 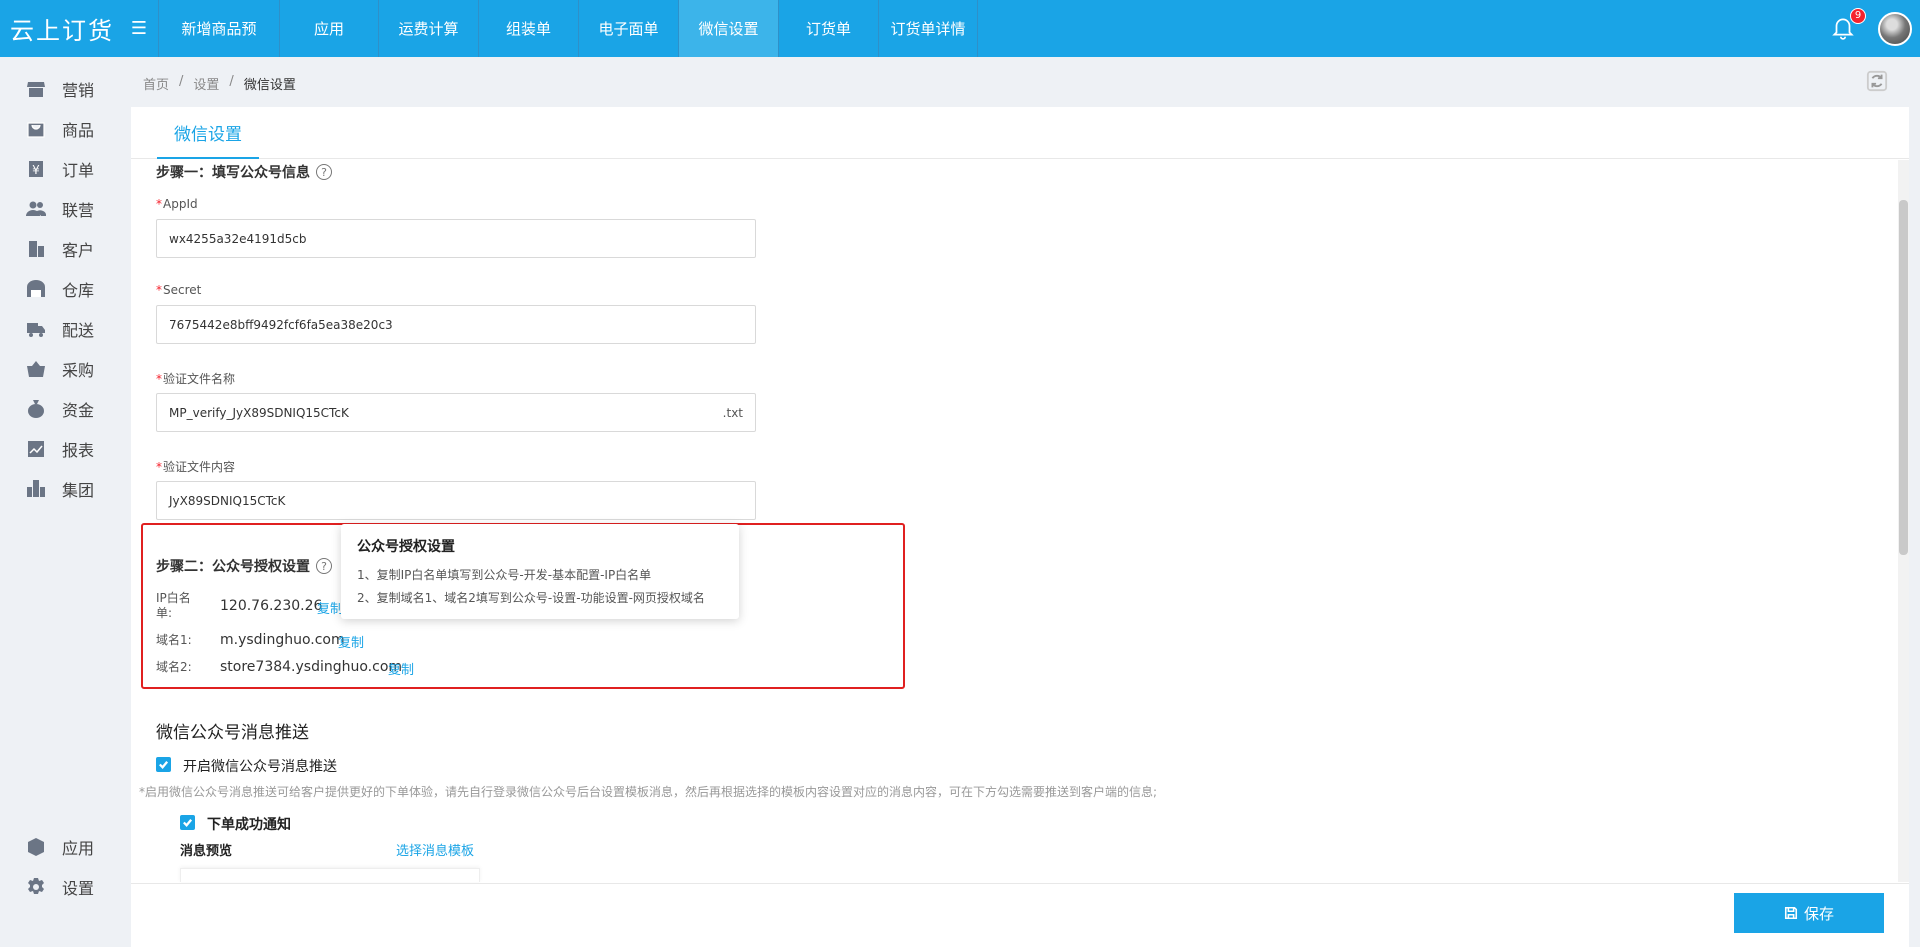 I want to click on tab-wechat-settings: 微信设置, so click(x=208, y=133).